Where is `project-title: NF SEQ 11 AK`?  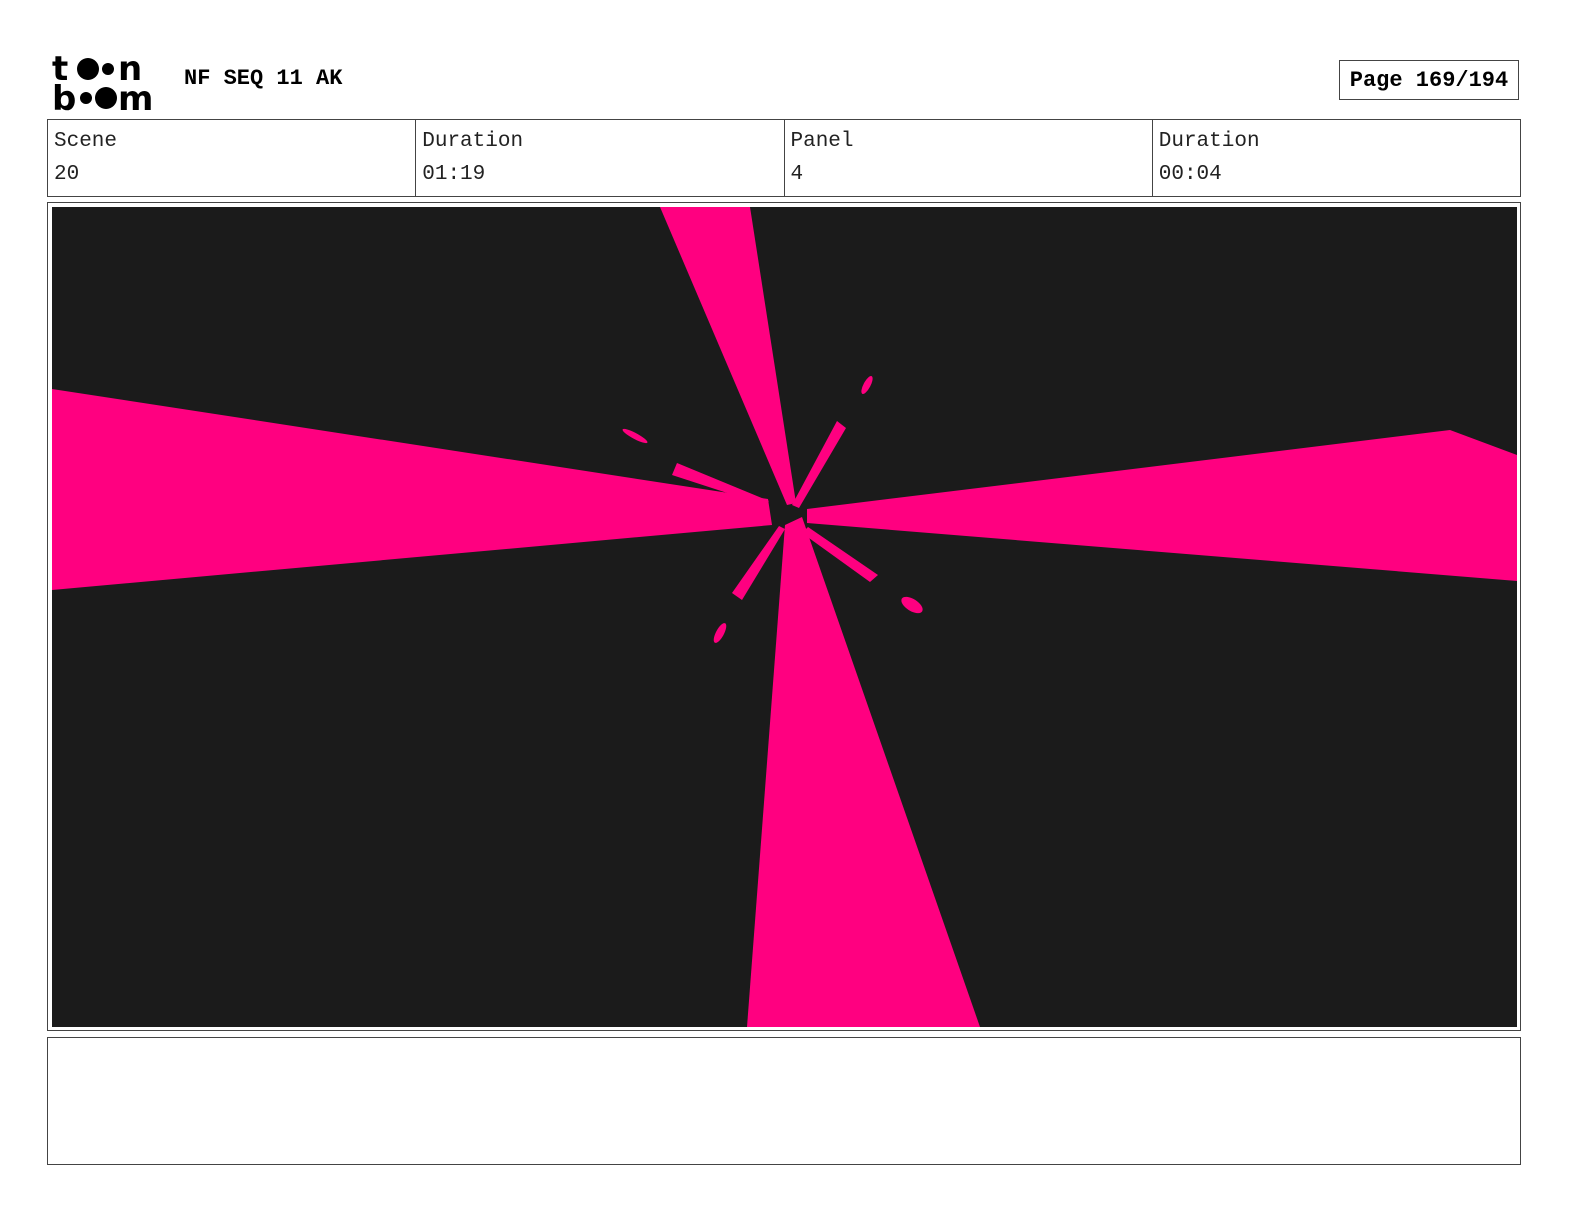 project-title: NF SEQ 11 AK is located at coordinates (263, 78).